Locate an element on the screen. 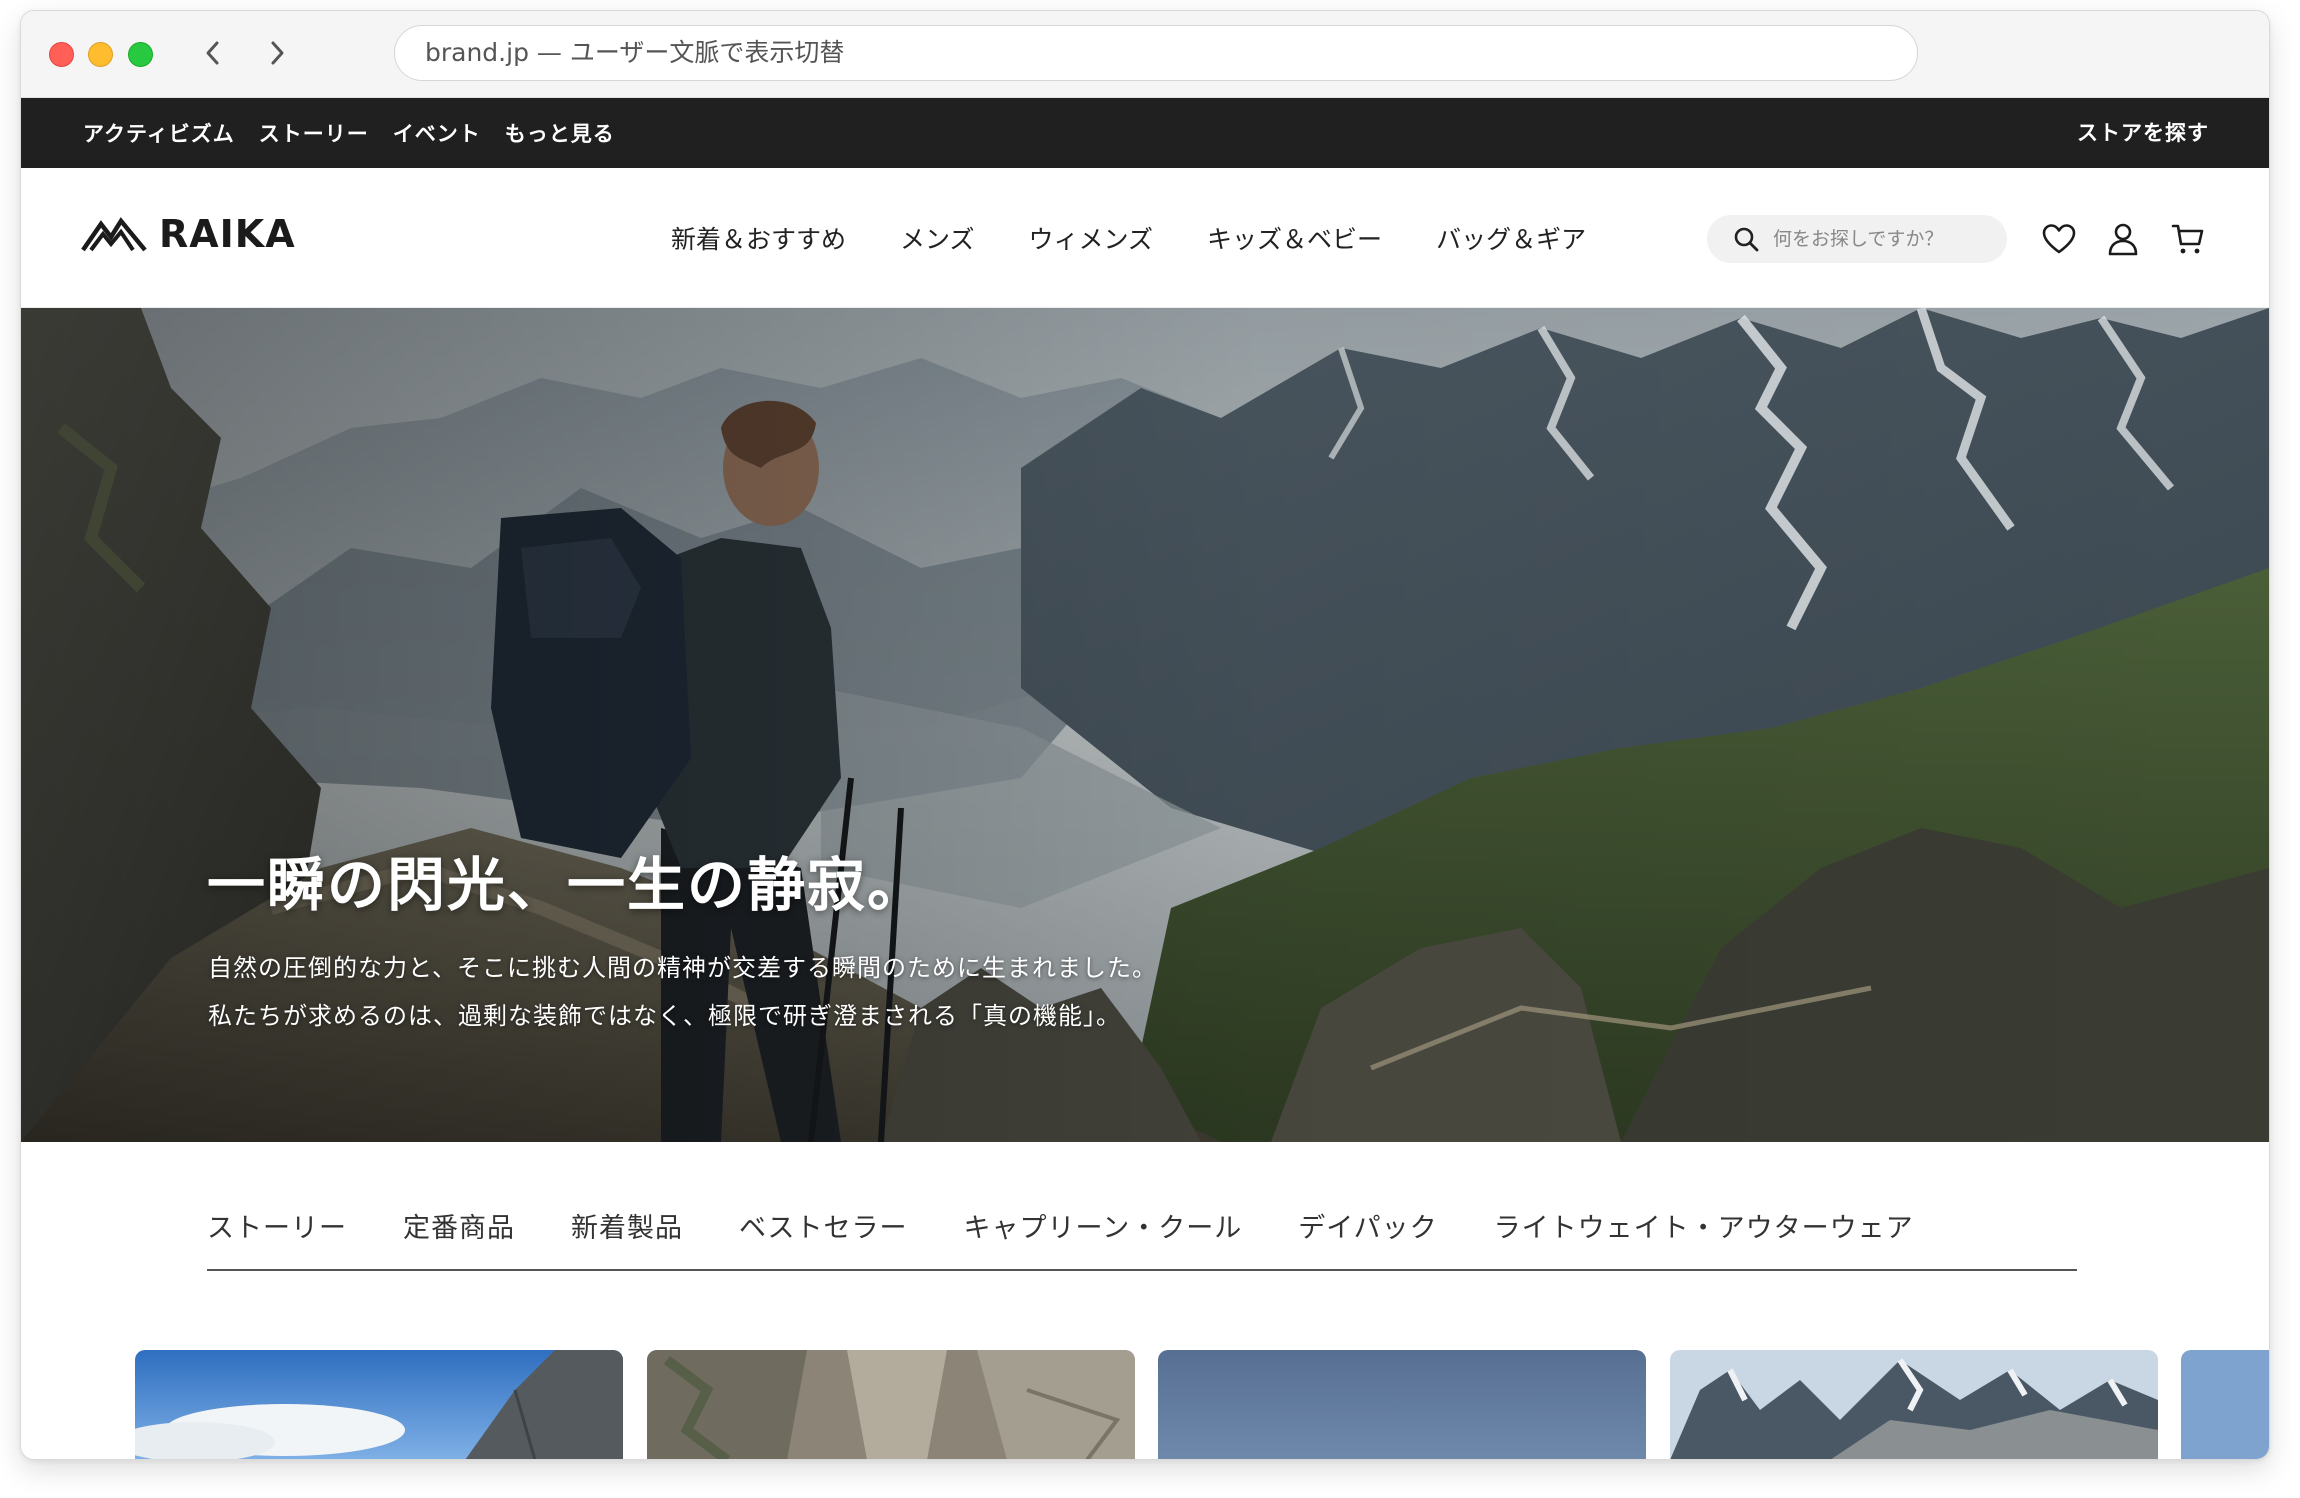 The image size is (2300, 1498). card-image-rock-face is located at coordinates (891, 1404).